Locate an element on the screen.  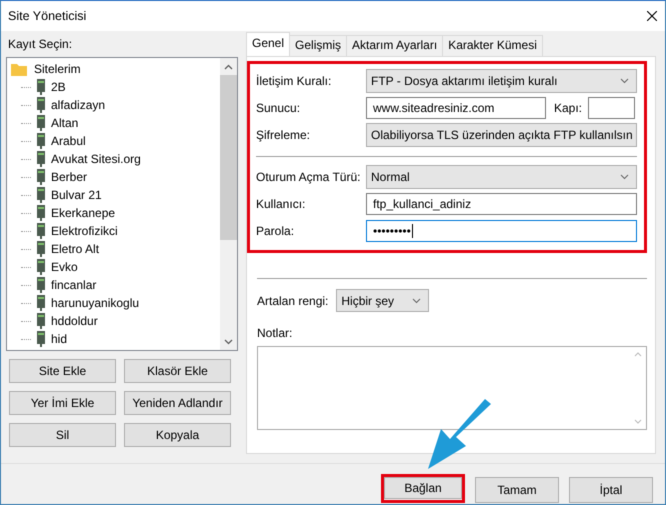
tree-item: Evko is located at coordinates (64, 267).